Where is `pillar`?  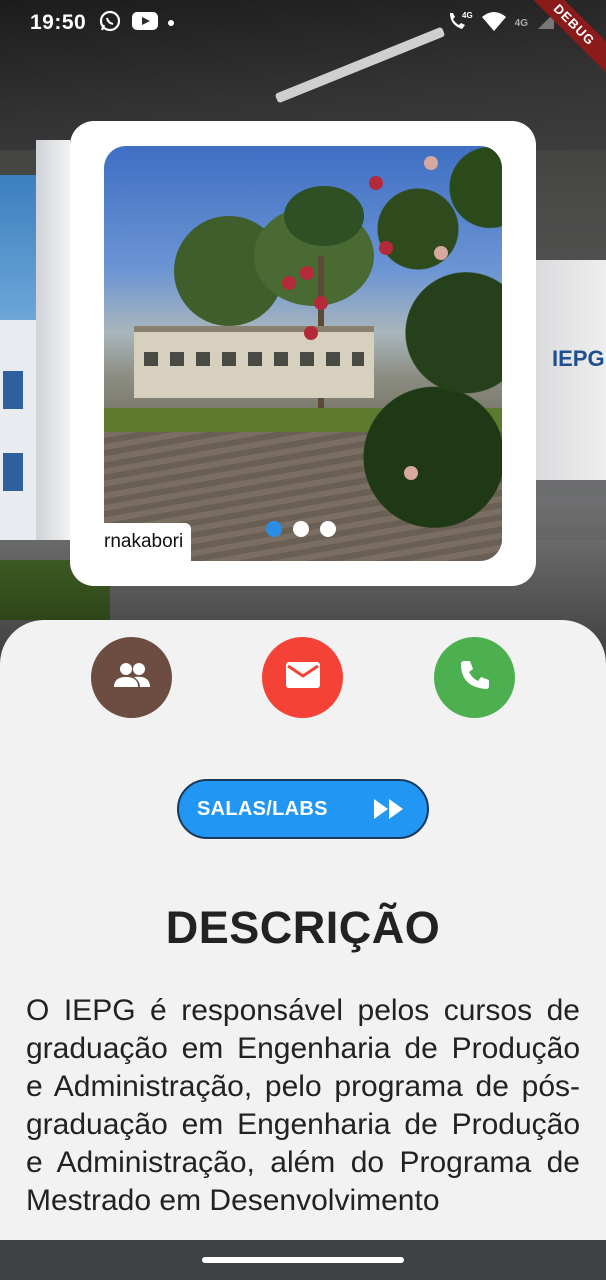 pillar is located at coordinates (53, 355).